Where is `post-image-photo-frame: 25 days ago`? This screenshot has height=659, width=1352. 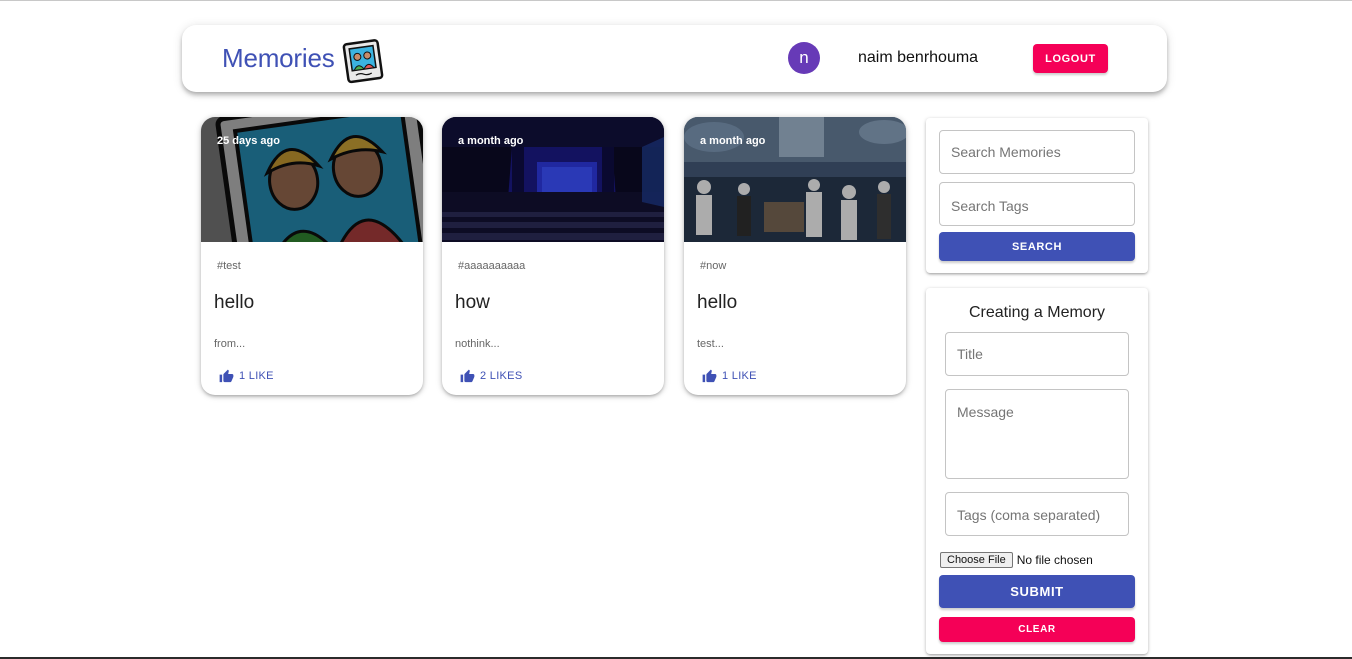 post-image-photo-frame: 25 days ago is located at coordinates (312, 179).